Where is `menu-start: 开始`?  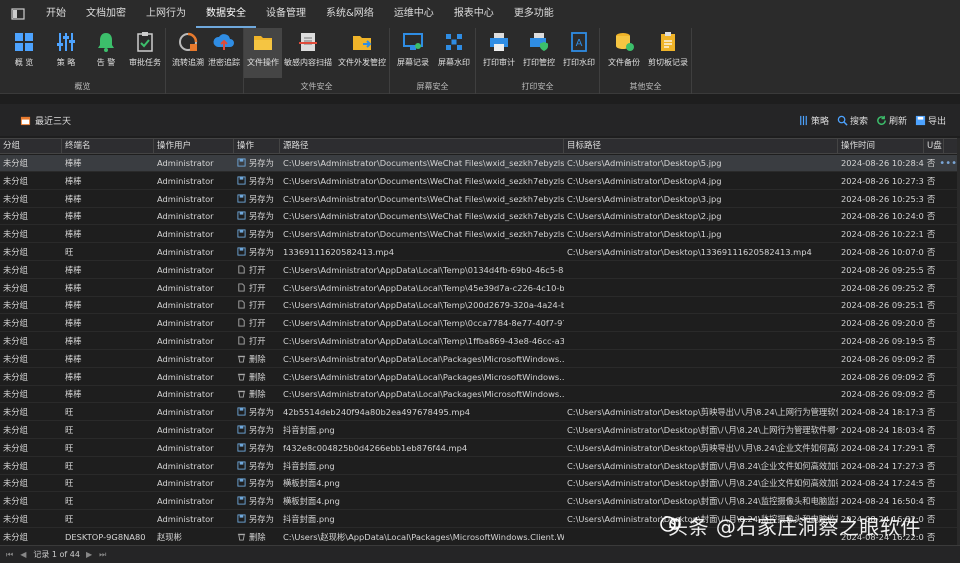
menu-start: 开始 is located at coordinates (56, 14).